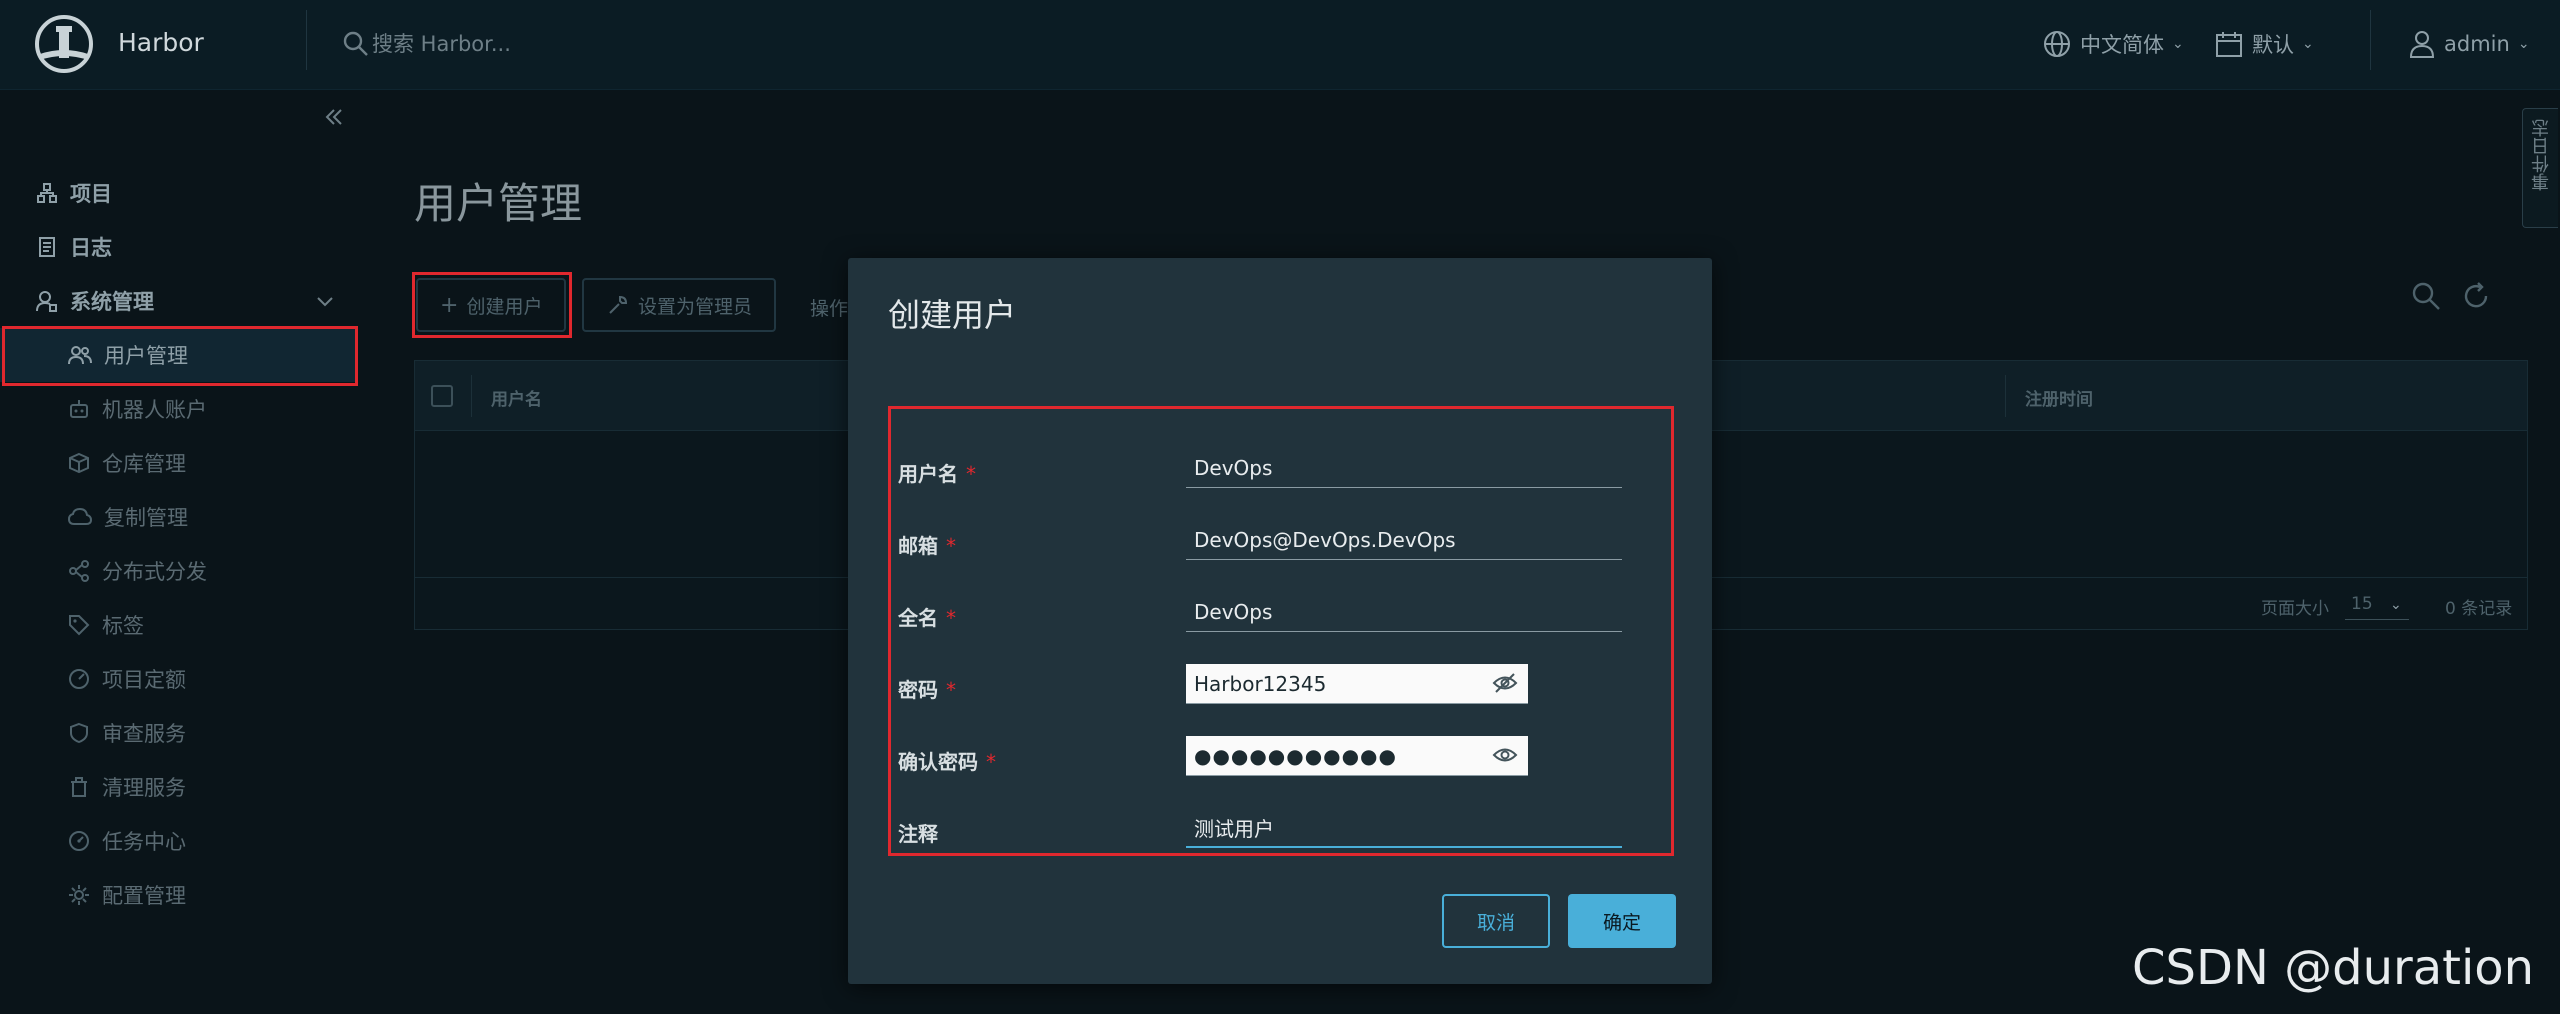 Image resolution: width=2560 pixels, height=1014 pixels. What do you see at coordinates (618, 304) in the screenshot?
I see `wrench-icon` at bounding box center [618, 304].